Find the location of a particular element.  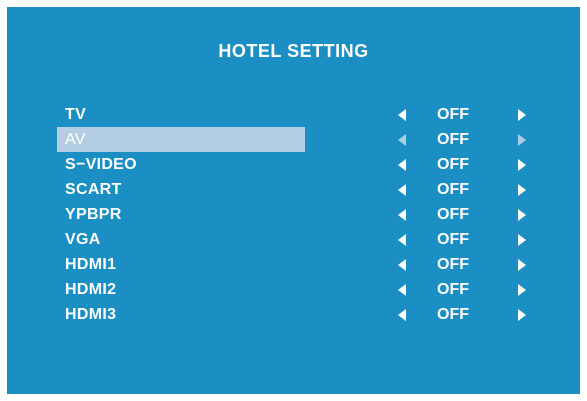

menu-title: HOTEL SETTING is located at coordinates (293, 51).